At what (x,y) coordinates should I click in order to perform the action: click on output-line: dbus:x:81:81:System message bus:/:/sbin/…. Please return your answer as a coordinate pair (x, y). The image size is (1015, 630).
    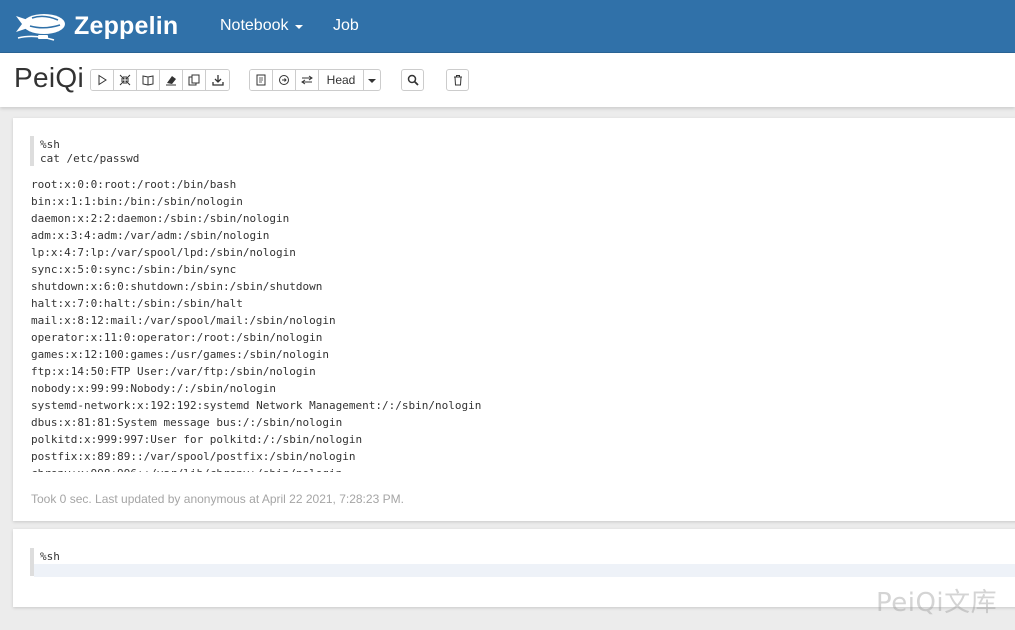
    Looking at the image, I should click on (187, 422).